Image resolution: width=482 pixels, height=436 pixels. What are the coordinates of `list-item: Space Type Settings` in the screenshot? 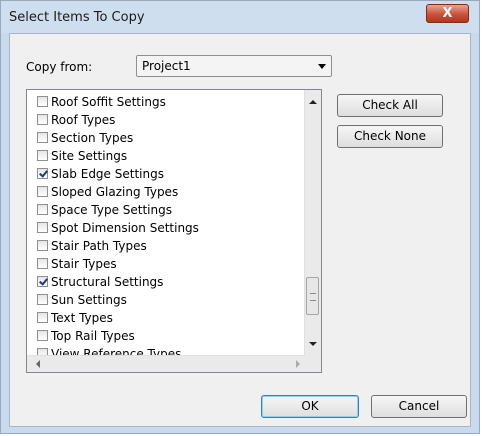 It's located at (169, 210).